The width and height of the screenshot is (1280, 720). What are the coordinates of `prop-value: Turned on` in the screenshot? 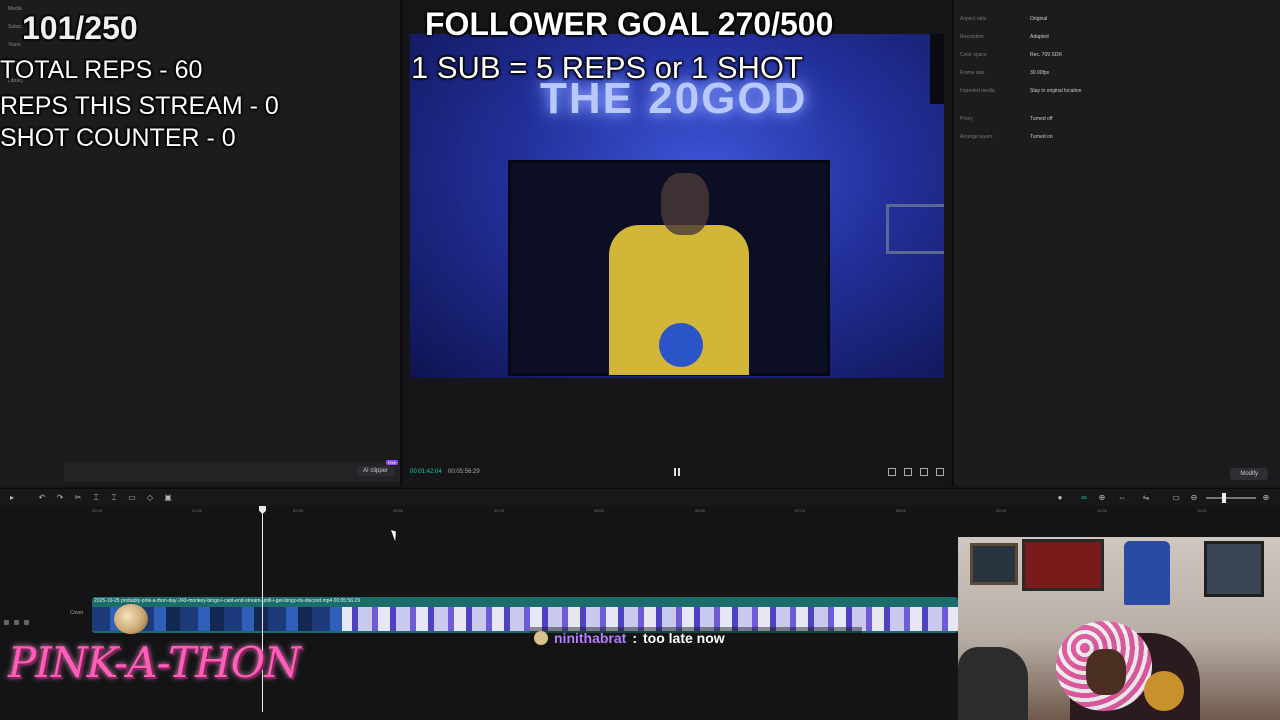 It's located at (1041, 137).